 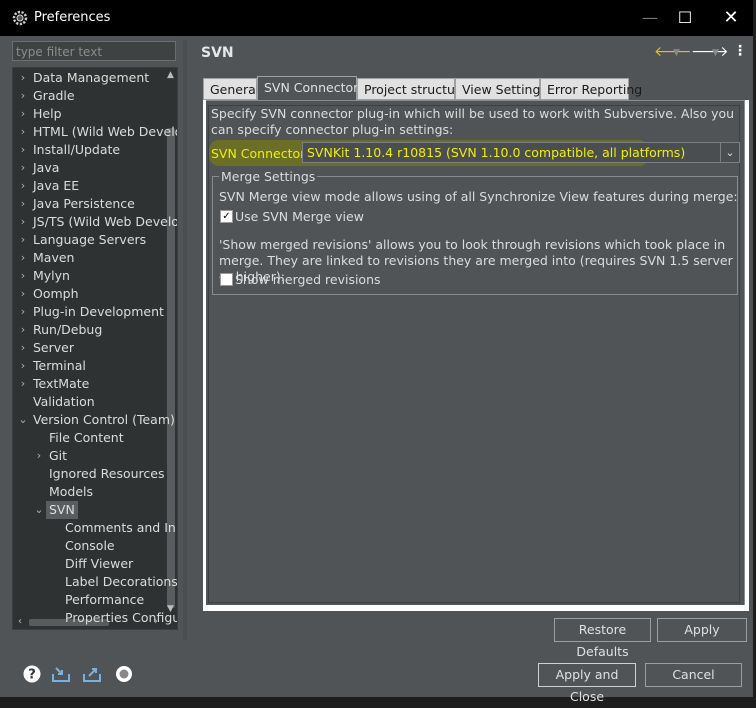 I want to click on use-merge-view-label: Use SVN Merge view, so click(x=299, y=217).